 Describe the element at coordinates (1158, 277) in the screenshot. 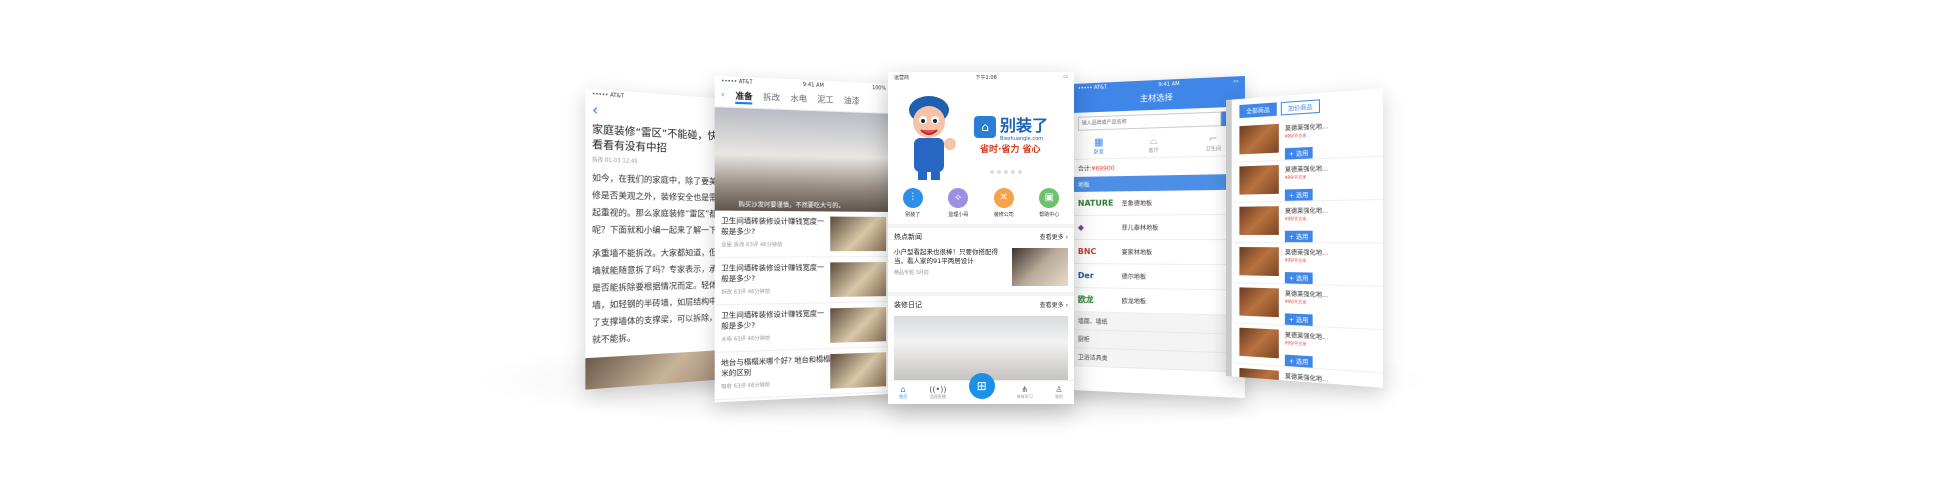

I see `brand-row: Der 德尔地板` at that location.